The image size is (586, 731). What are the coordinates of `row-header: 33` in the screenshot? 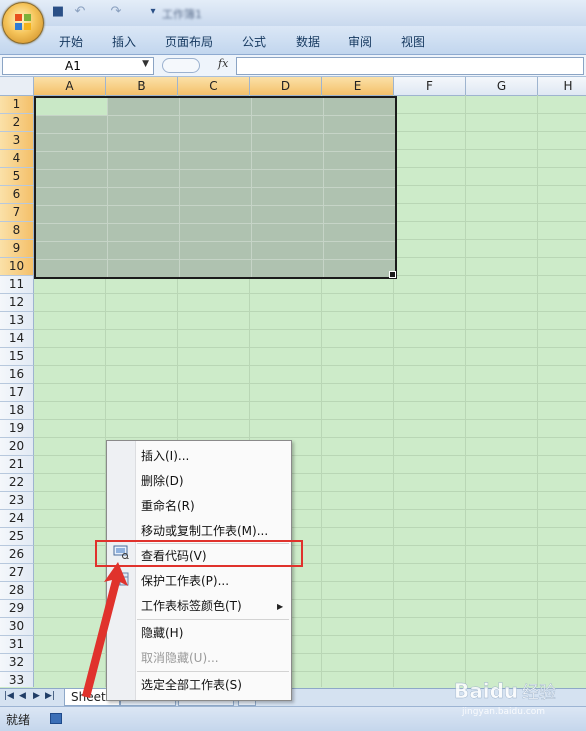 It's located at (17, 679).